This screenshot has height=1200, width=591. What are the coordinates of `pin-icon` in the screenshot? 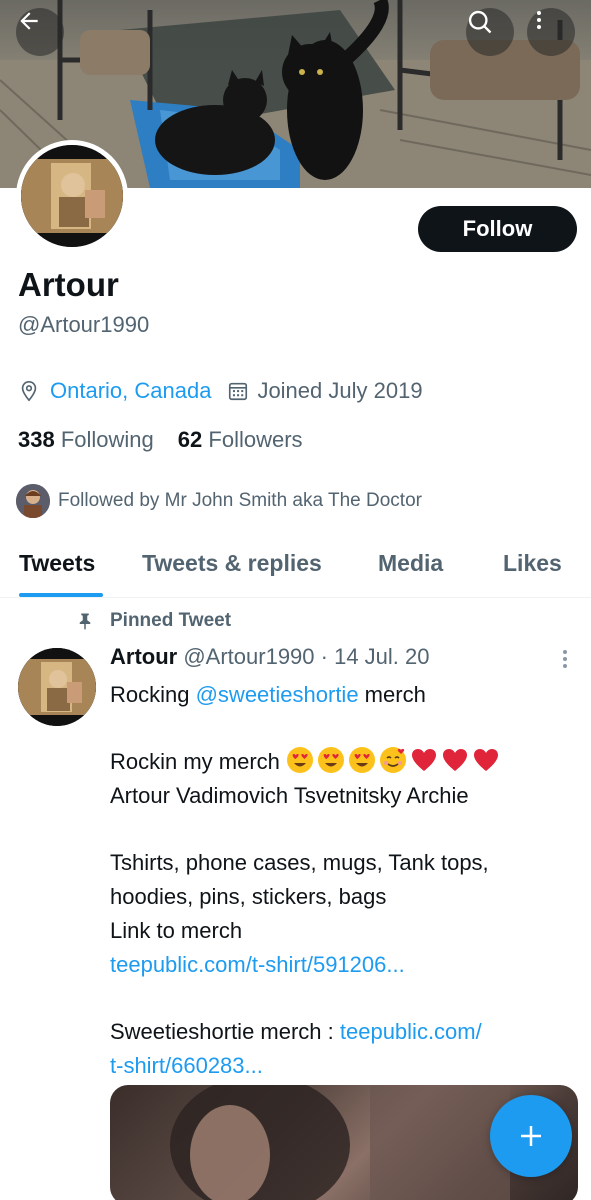 It's located at (85, 621).